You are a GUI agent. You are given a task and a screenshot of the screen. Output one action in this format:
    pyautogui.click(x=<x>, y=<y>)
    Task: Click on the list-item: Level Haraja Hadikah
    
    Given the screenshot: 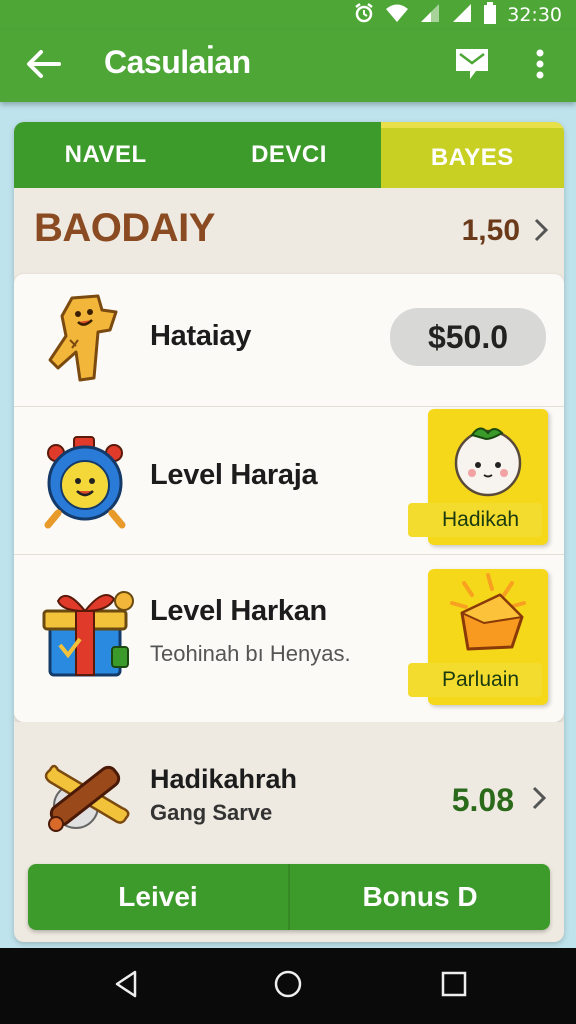 What is the action you would take?
    pyautogui.click(x=289, y=481)
    